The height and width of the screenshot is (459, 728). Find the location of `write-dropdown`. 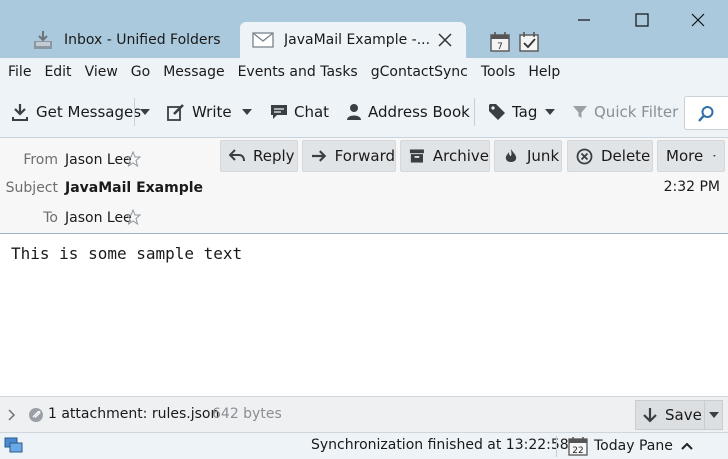

write-dropdown is located at coordinates (247, 112).